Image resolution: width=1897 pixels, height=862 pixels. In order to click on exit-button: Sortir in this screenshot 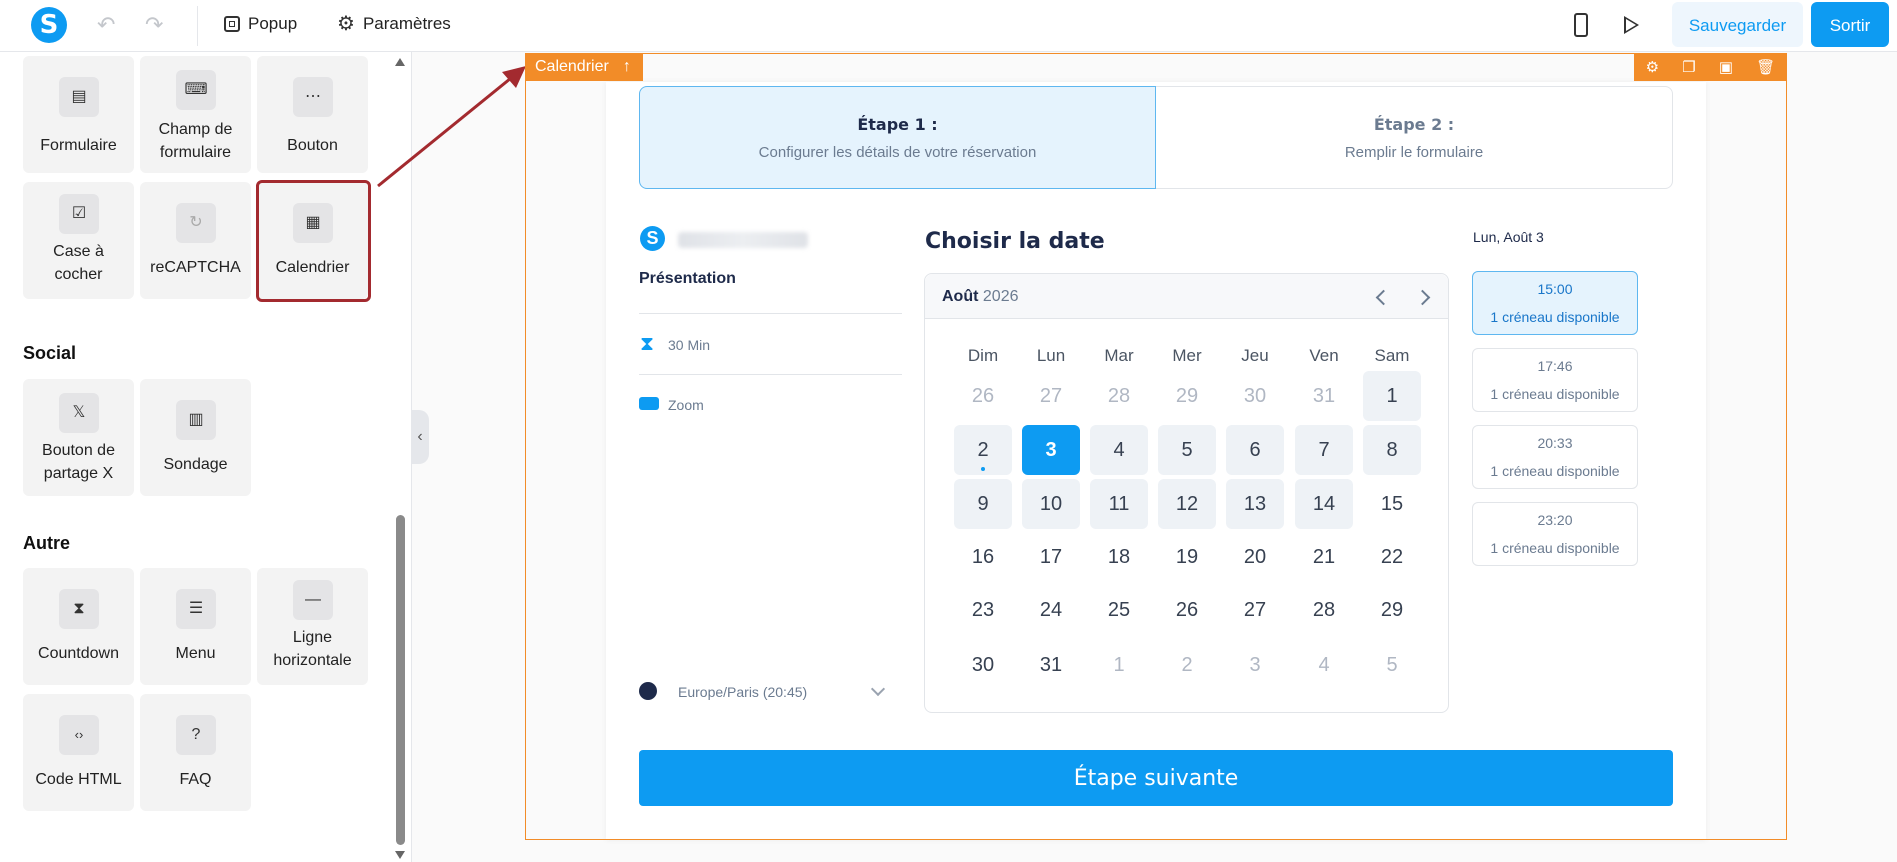, I will do `click(1850, 24)`.